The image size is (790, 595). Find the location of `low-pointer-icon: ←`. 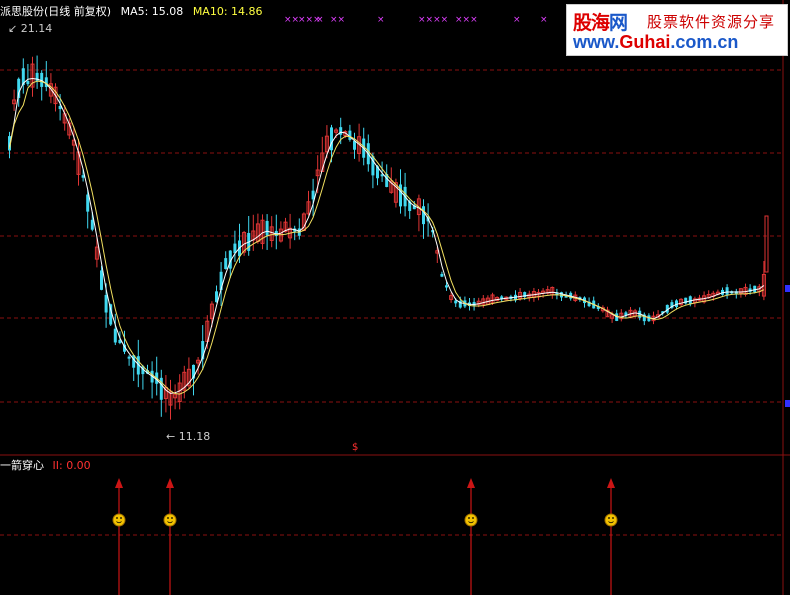

low-pointer-icon: ← is located at coordinates (171, 436).